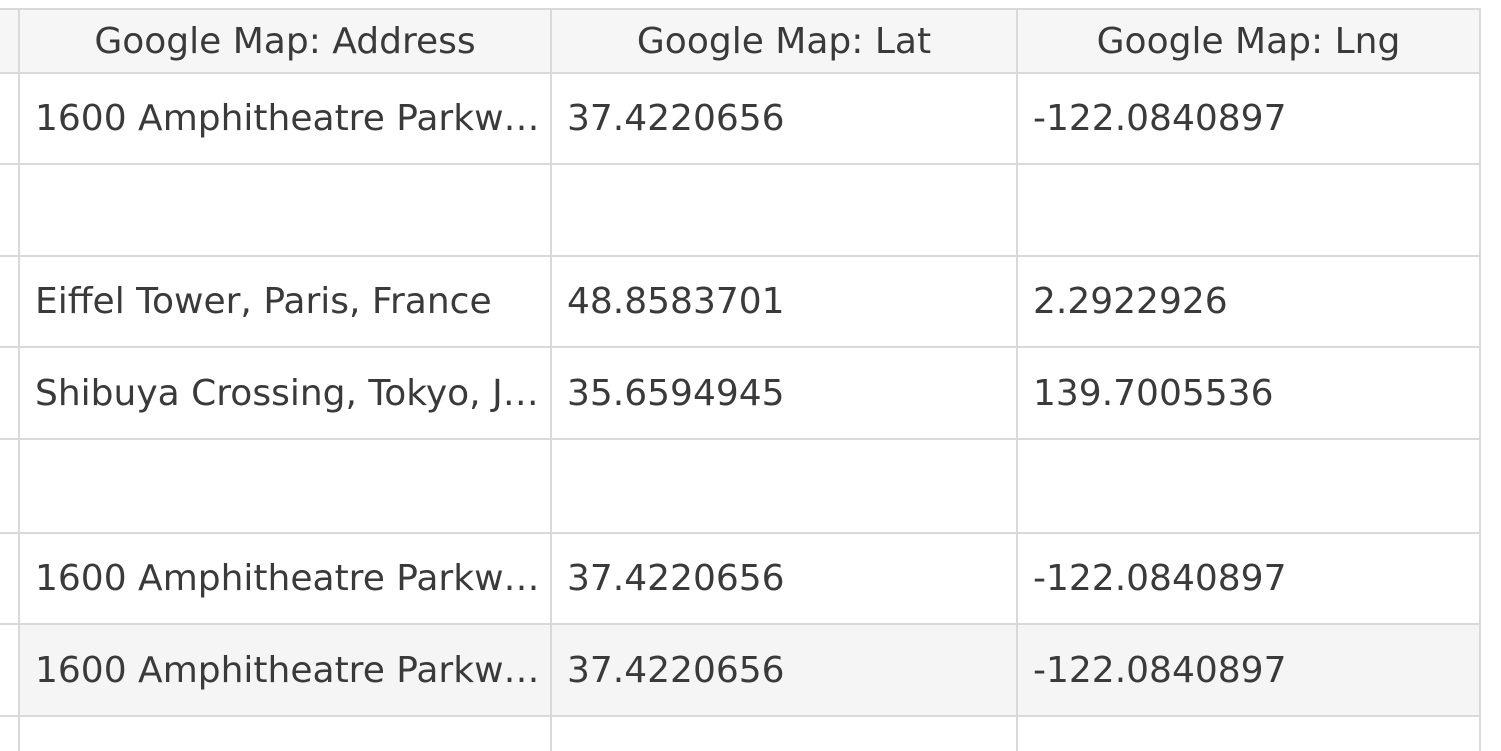 The height and width of the screenshot is (751, 1501). What do you see at coordinates (785, 394) in the screenshot?
I see `cell-lat: 35.6594945` at bounding box center [785, 394].